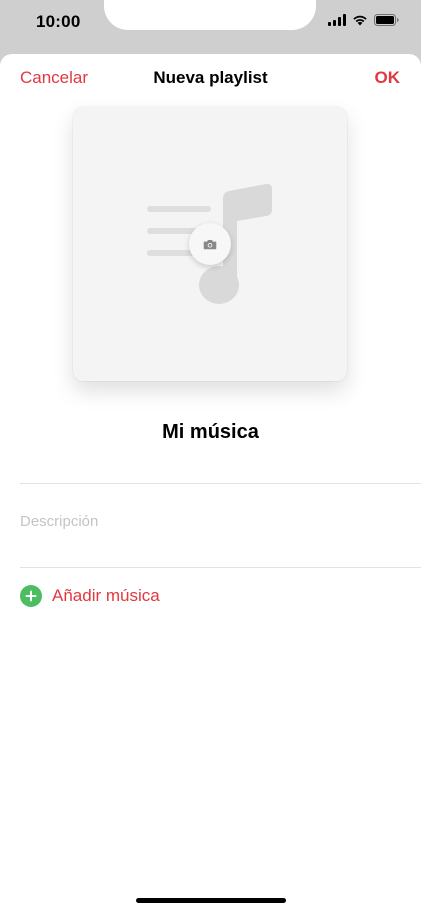 The image size is (421, 912). Describe the element at coordinates (388, 78) in the screenshot. I see `ok-button: OK` at that location.